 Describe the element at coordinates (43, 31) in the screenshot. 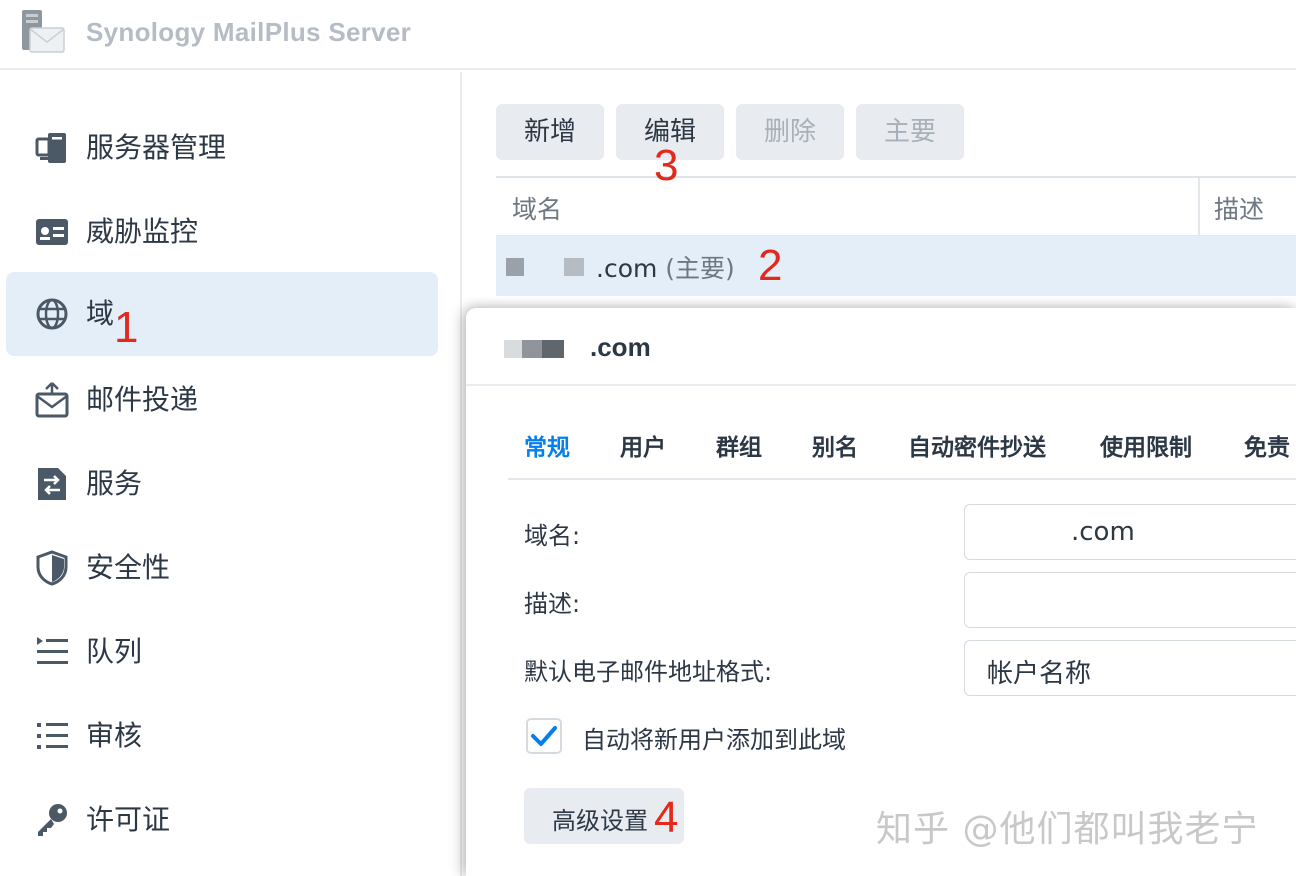

I see `mailplus-app-icon` at that location.